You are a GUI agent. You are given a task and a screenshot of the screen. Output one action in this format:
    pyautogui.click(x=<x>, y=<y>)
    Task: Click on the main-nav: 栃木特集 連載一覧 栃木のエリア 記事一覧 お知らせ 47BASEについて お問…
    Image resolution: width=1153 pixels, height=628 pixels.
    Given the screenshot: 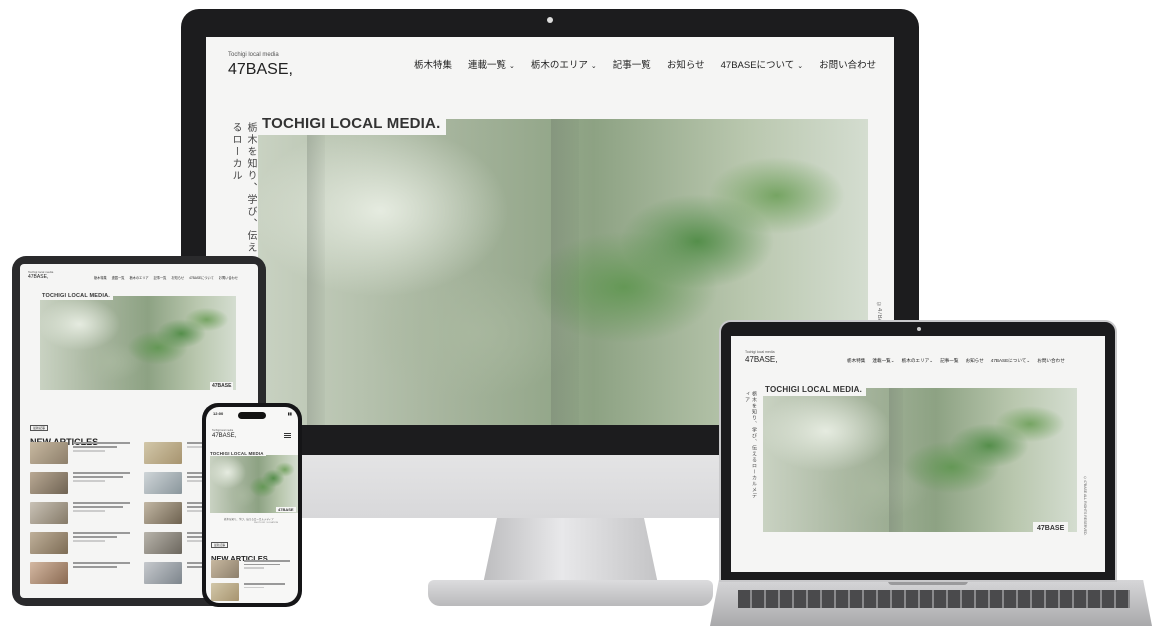 What is the action you would take?
    pyautogui.click(x=166, y=277)
    